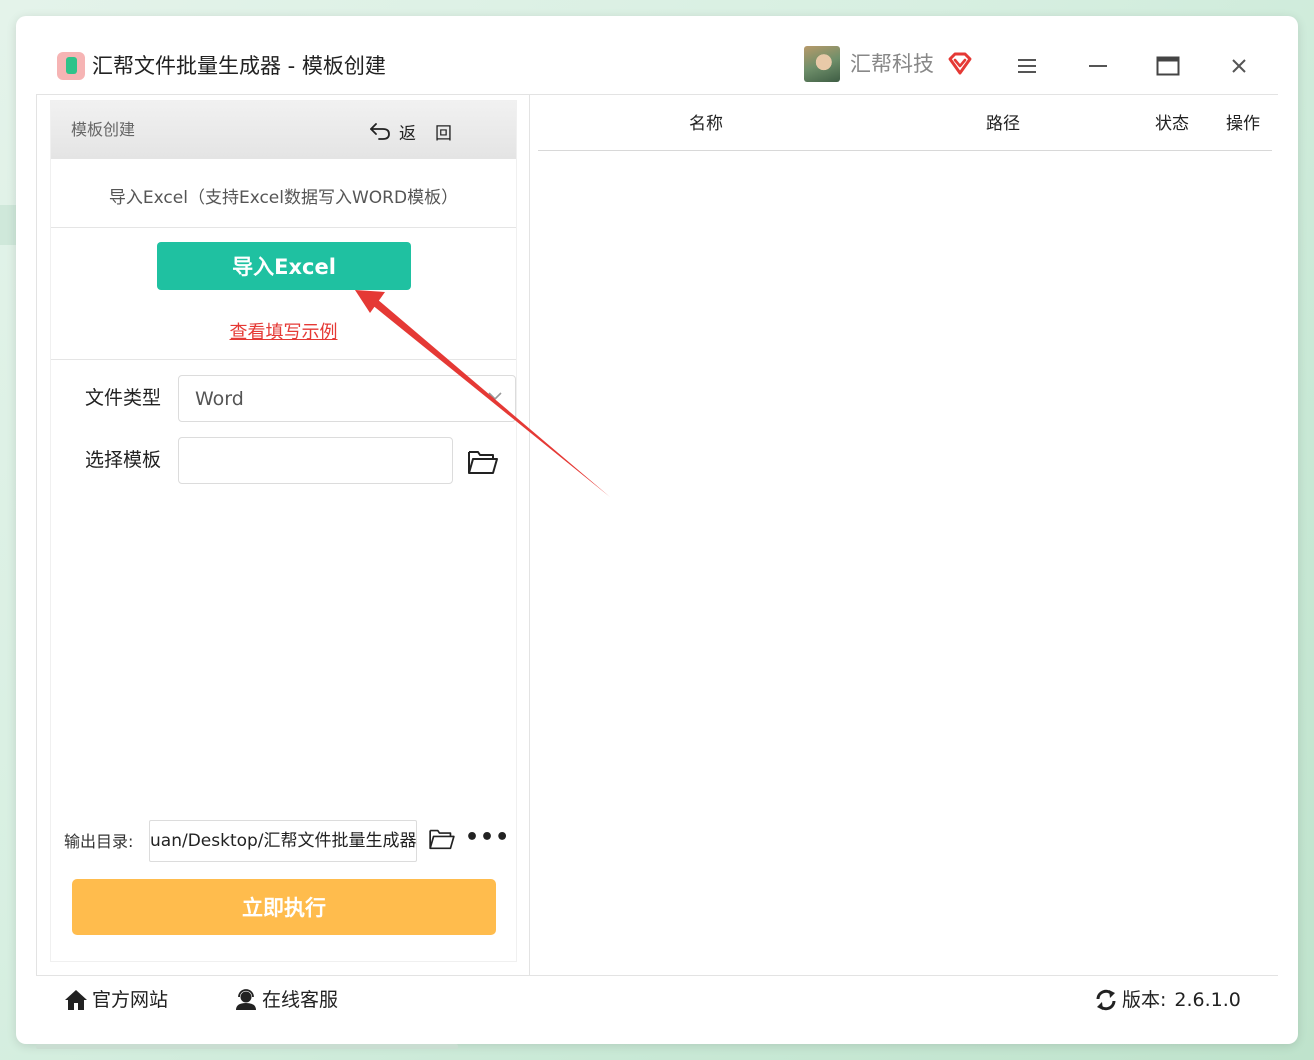 Image resolution: width=1314 pixels, height=1060 pixels. I want to click on back-button: 返回, so click(420, 131).